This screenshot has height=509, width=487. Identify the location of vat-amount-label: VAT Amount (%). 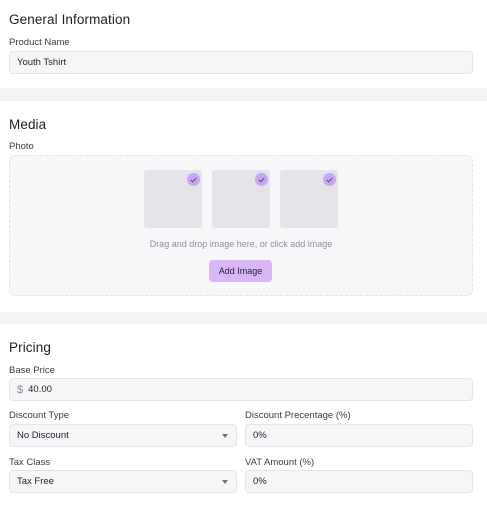
(280, 462).